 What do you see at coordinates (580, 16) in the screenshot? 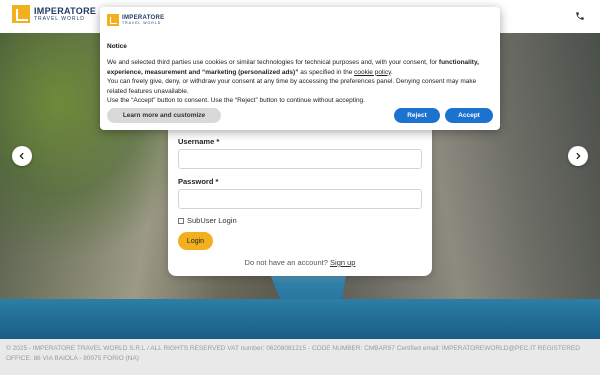
I see `phone-icon` at bounding box center [580, 16].